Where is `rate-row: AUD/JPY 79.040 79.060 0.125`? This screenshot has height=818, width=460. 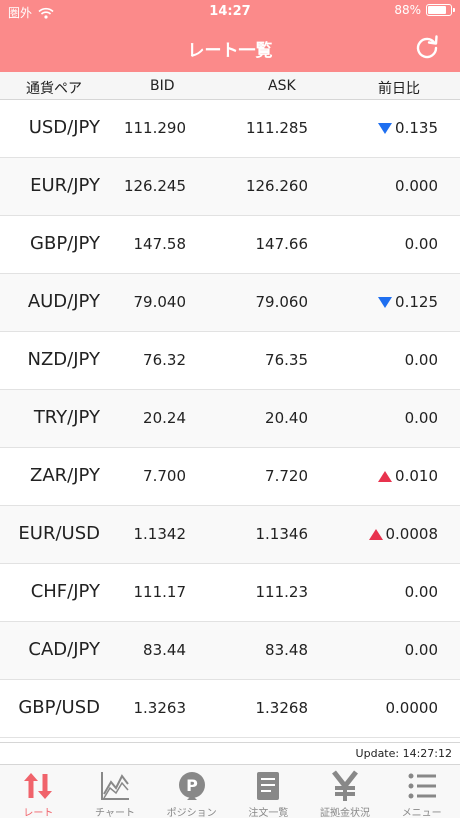 rate-row: AUD/JPY 79.040 79.060 0.125 is located at coordinates (230, 303).